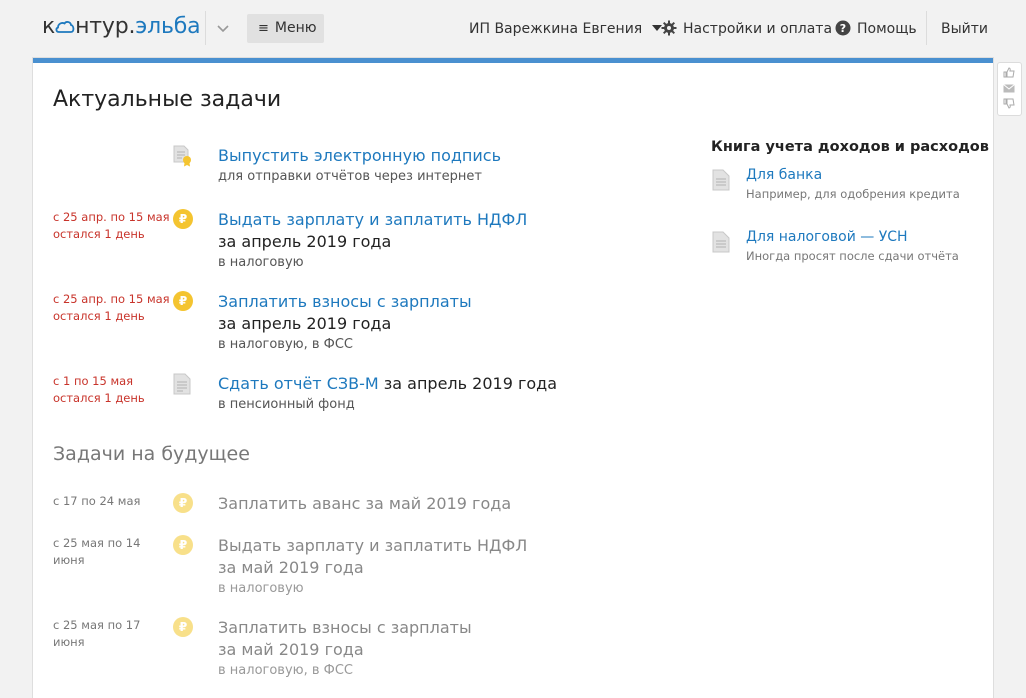 This screenshot has width=1026, height=698. Describe the element at coordinates (182, 156) in the screenshot. I see `certificate-icon` at that location.